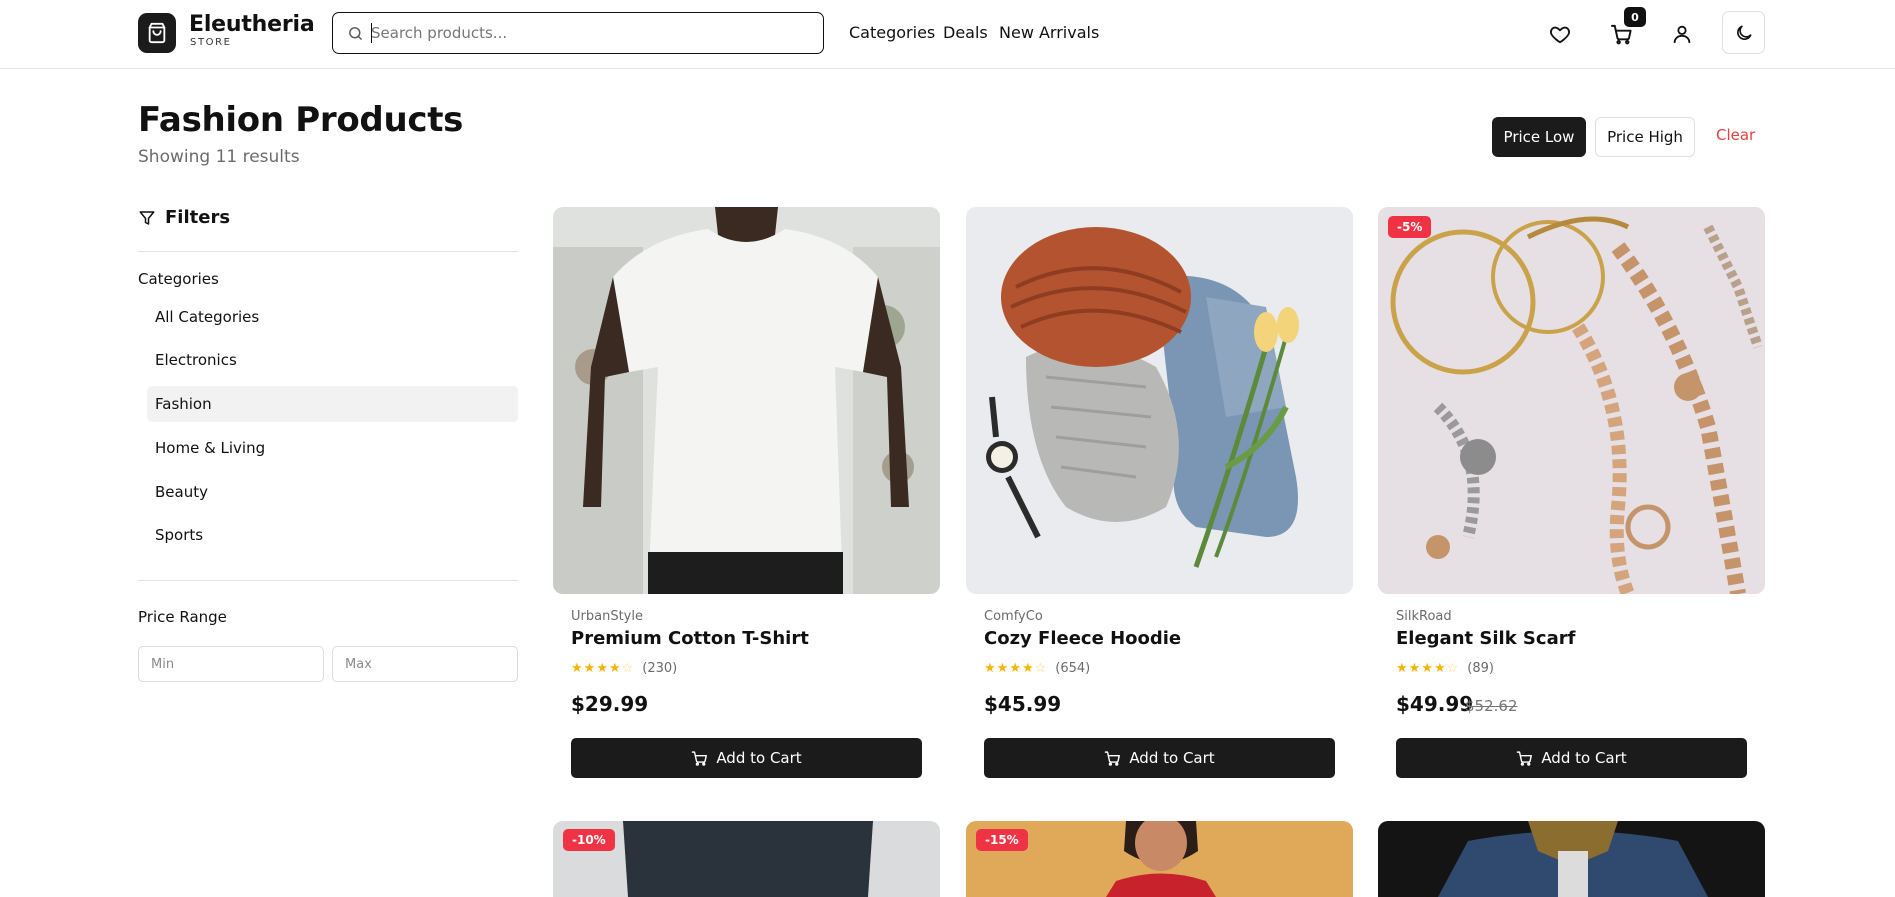  I want to click on rating-stars: ★ ★ ★ ★ ☆ (230), so click(624, 668).